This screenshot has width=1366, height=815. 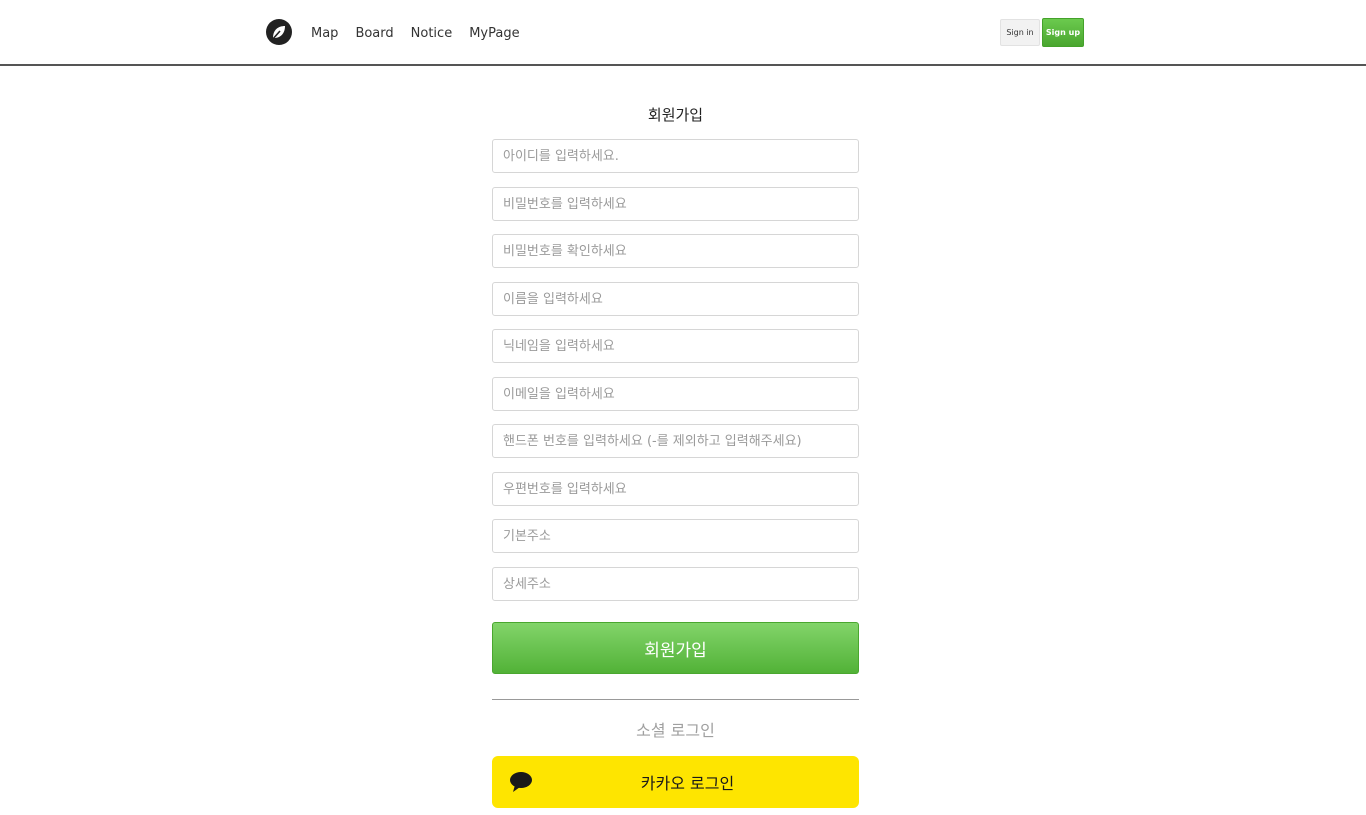 I want to click on divider, so click(x=675, y=699).